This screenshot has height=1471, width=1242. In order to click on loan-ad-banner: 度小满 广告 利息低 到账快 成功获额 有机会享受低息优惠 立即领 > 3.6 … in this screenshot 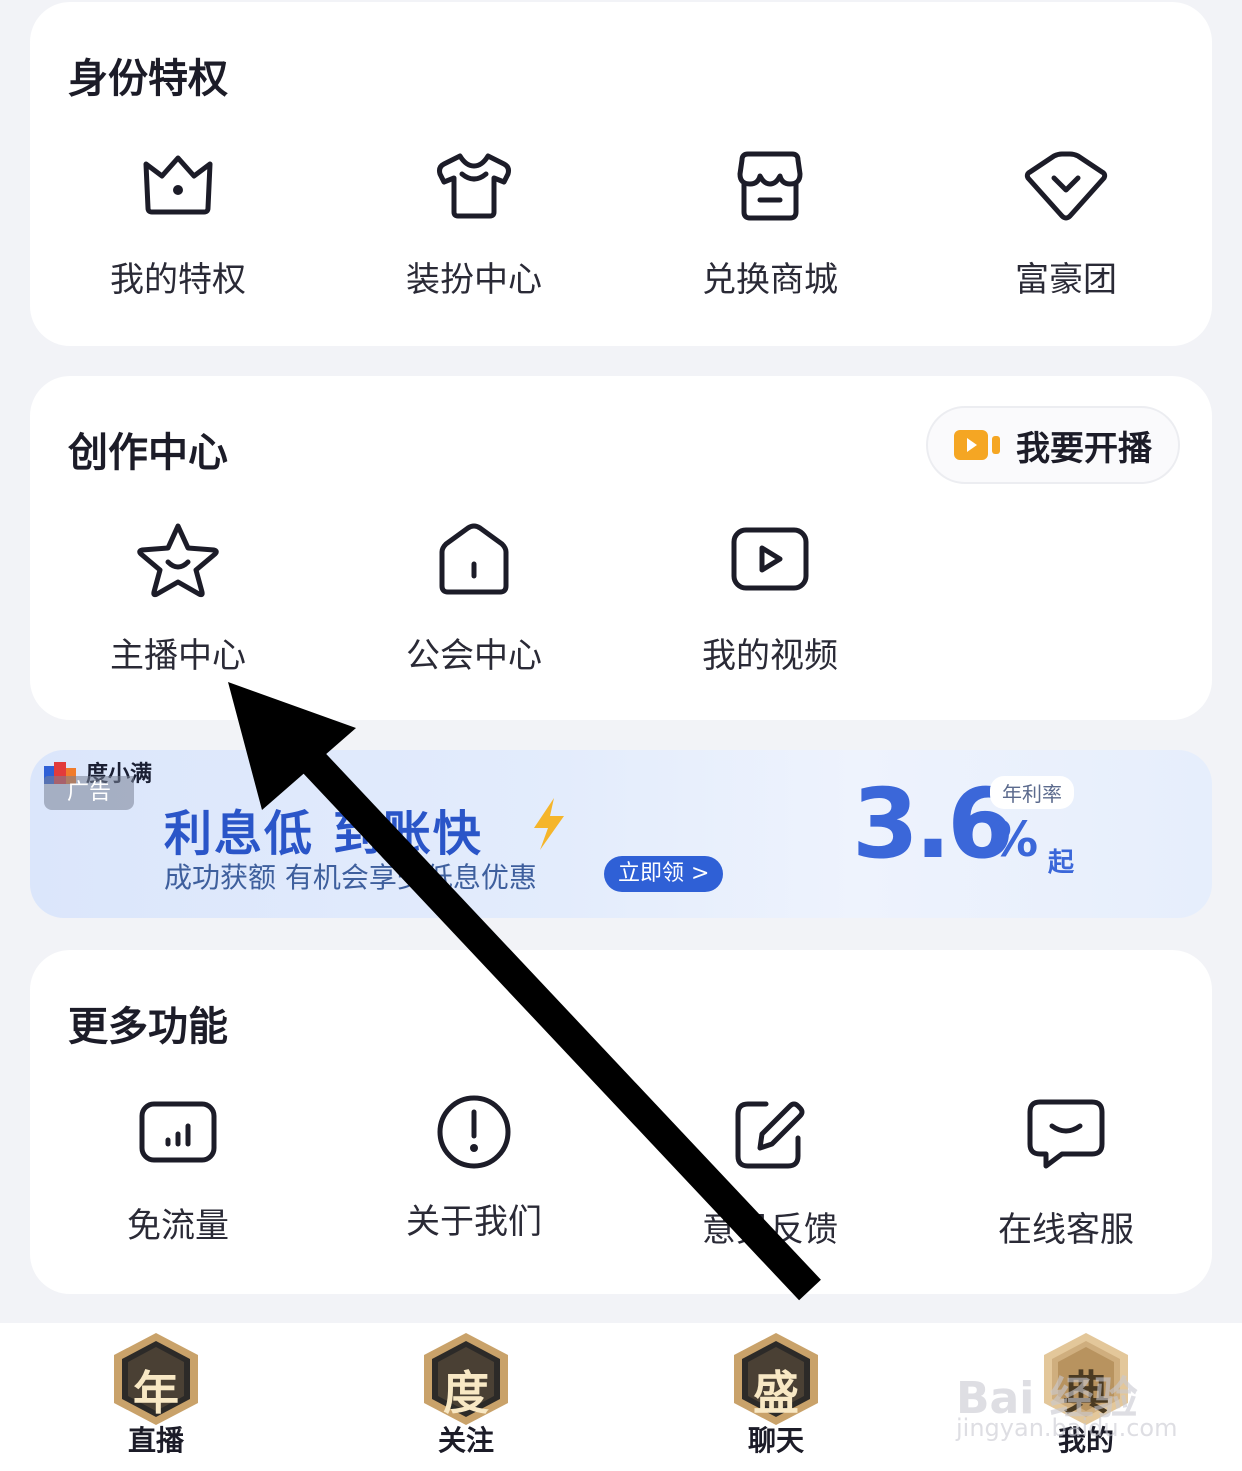, I will do `click(621, 834)`.